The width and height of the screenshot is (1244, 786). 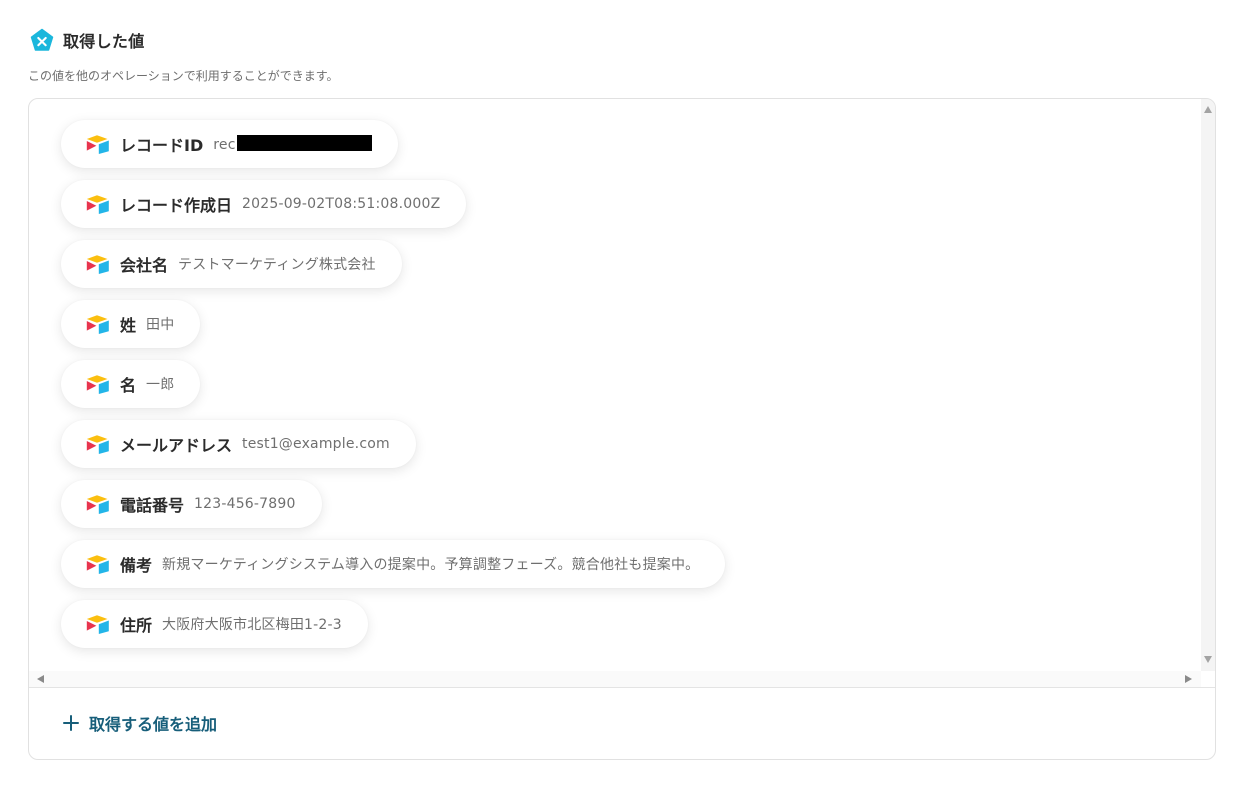 What do you see at coordinates (1208, 385) in the screenshot?
I see `vertical-scrollbar` at bounding box center [1208, 385].